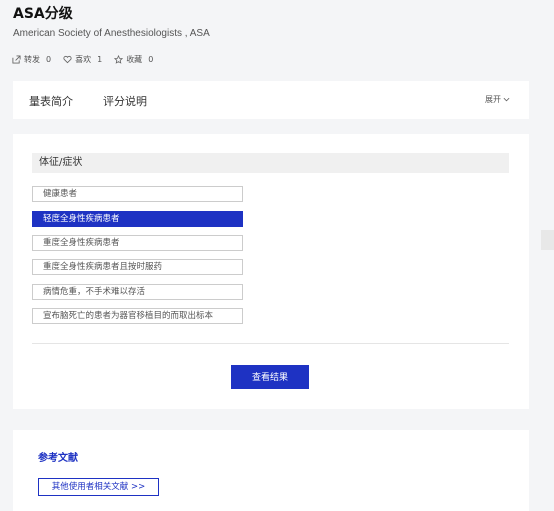 The height and width of the screenshot is (511, 554). I want to click on option-item: 轻度全身性疾病患者, so click(137, 219).